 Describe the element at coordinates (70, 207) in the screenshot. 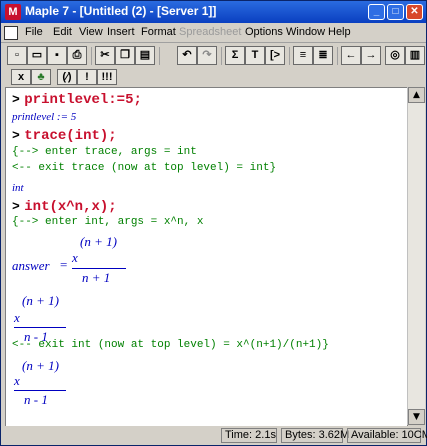

I see `input-command: int(x^n,x);` at that location.